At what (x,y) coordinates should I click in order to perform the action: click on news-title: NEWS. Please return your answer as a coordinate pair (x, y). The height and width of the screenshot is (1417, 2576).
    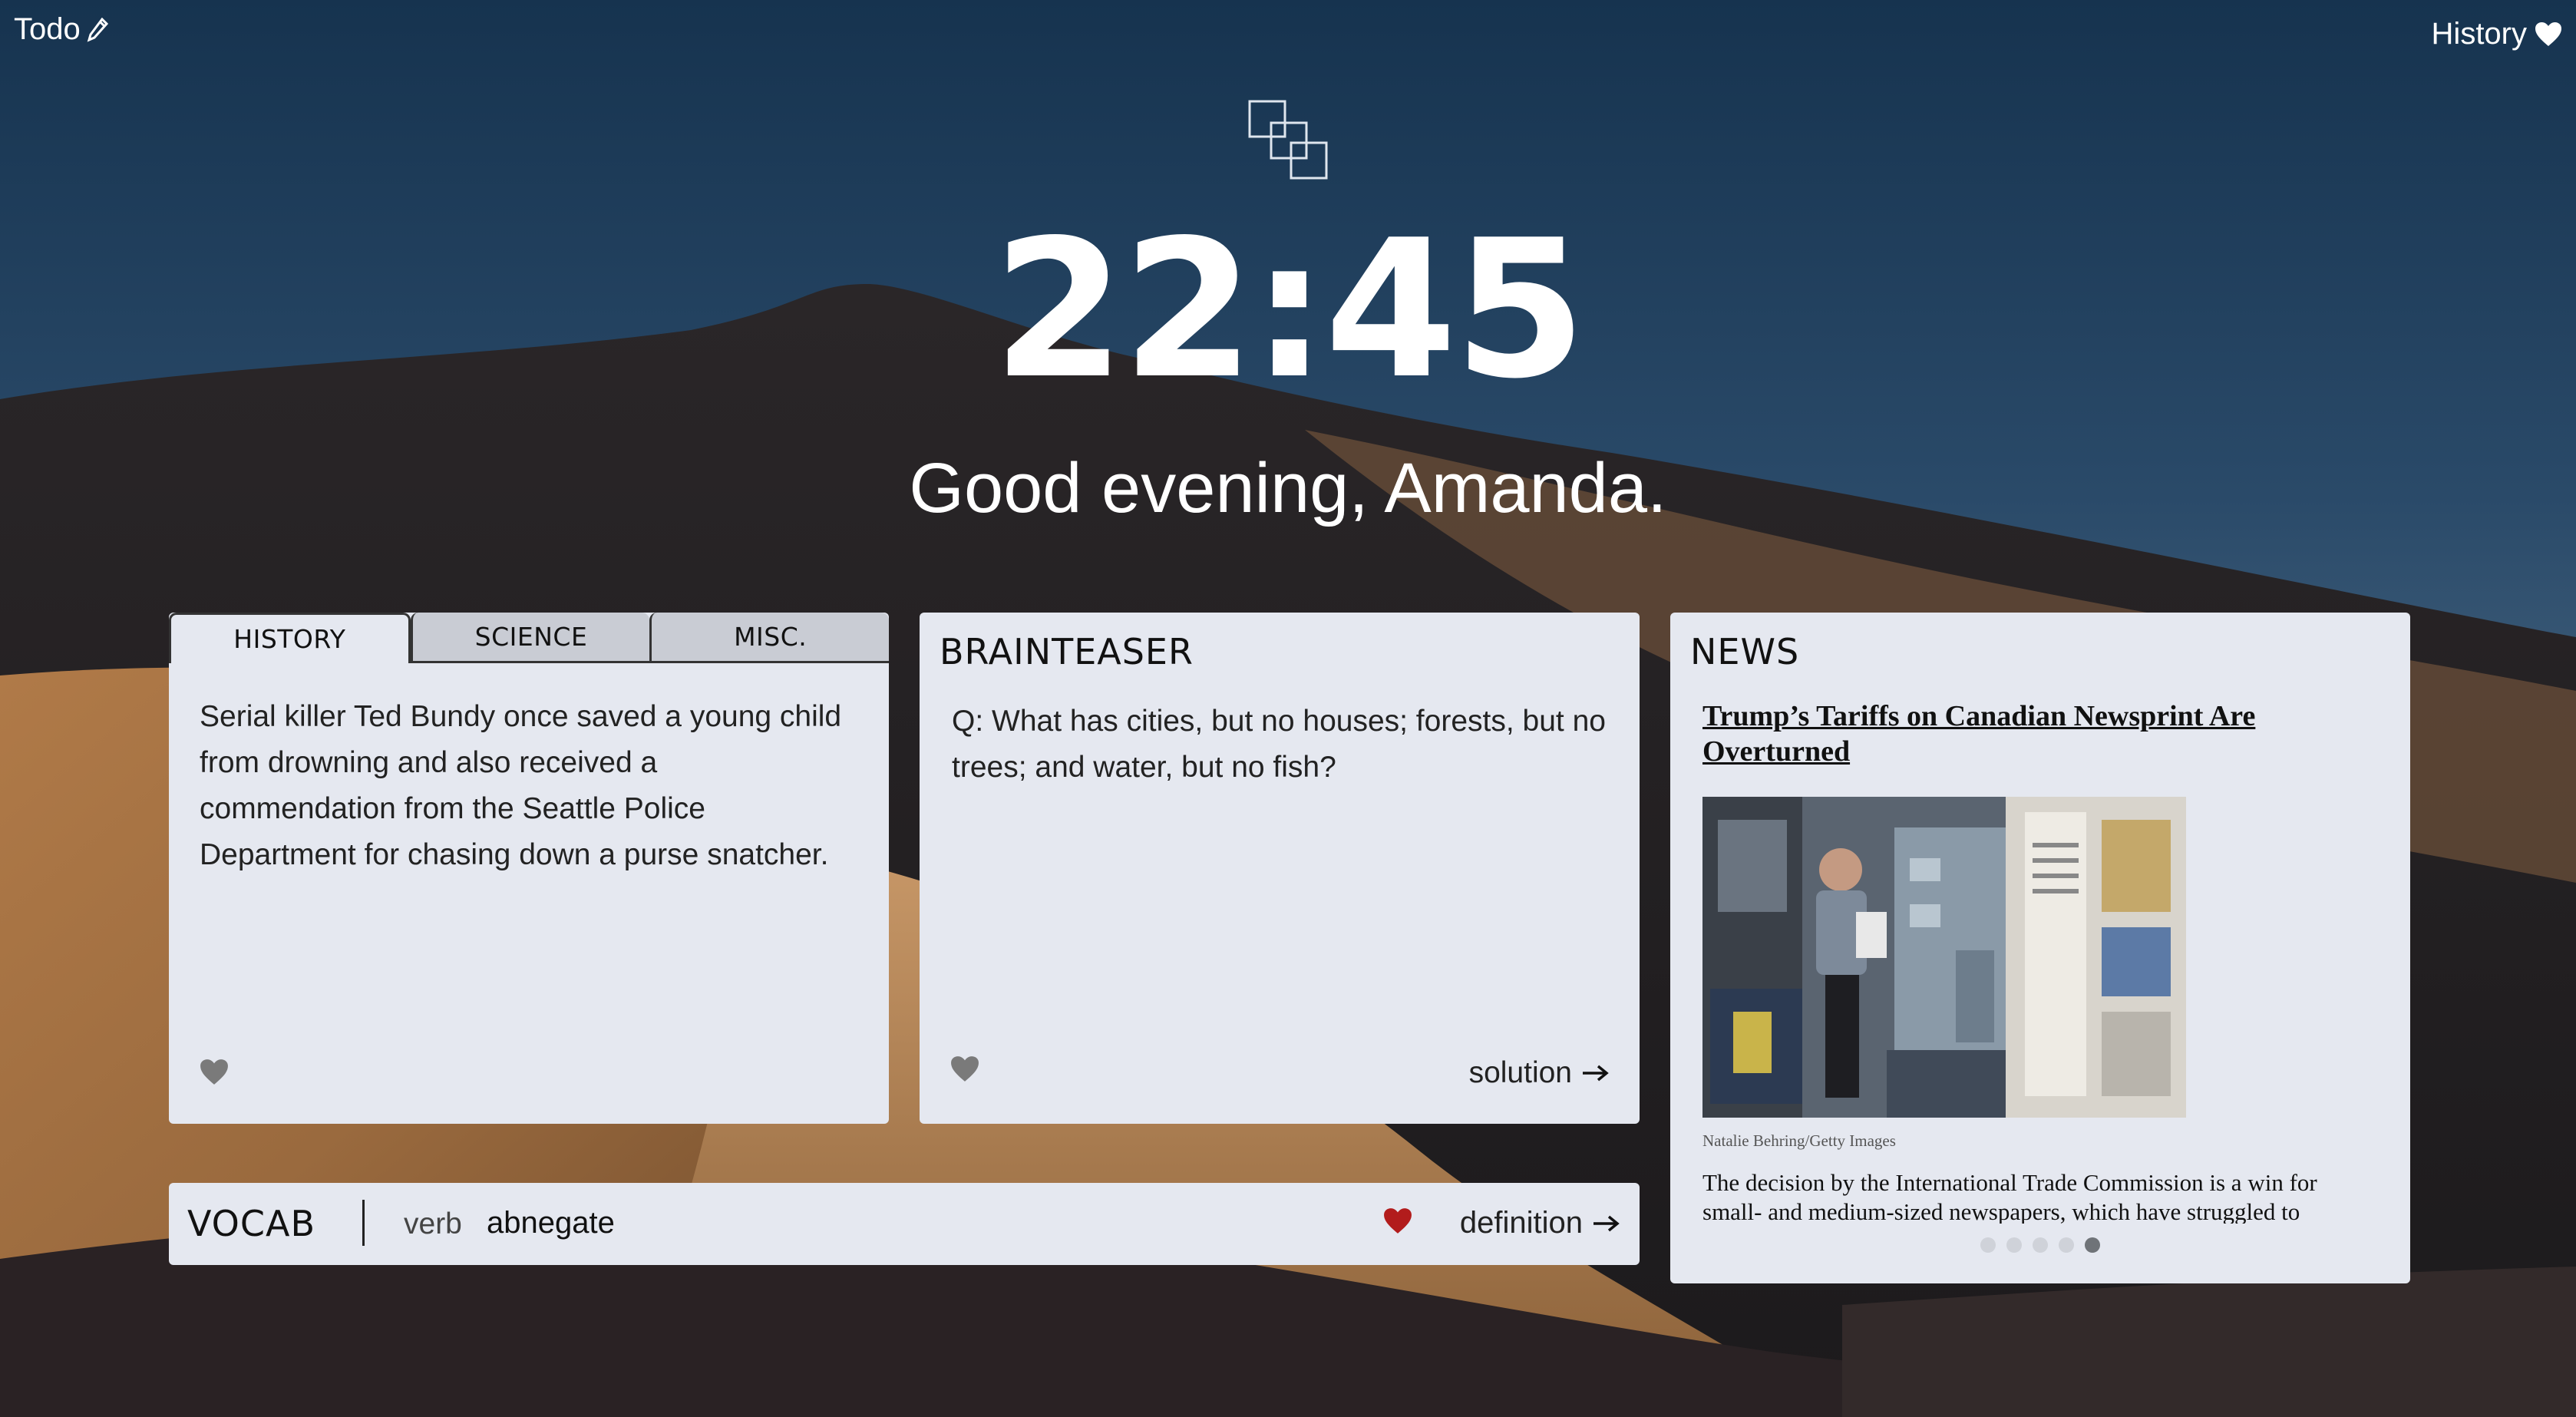
    Looking at the image, I should click on (1745, 651).